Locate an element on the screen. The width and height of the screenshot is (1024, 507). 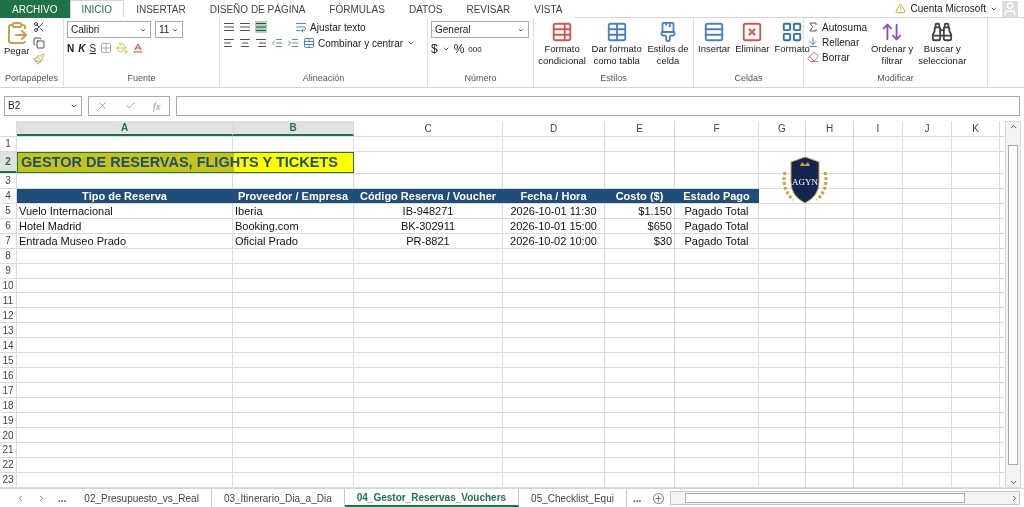
currency-button: $ is located at coordinates (434, 49).